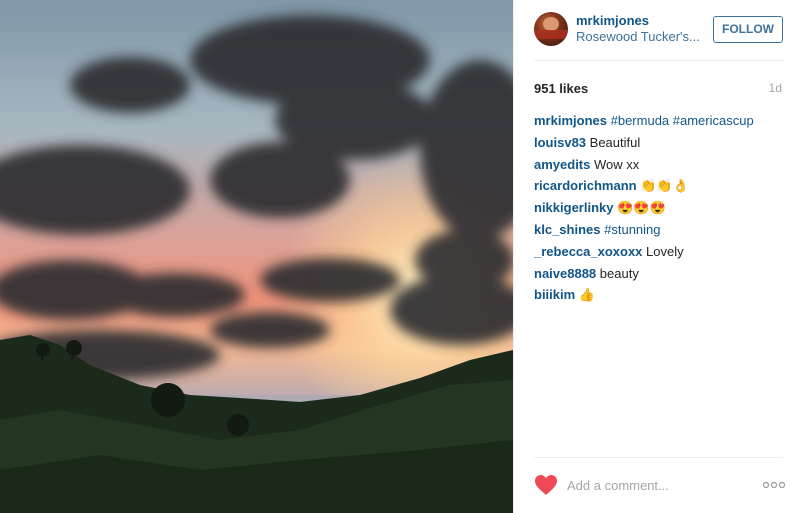  Describe the element at coordinates (661, 233) in the screenshot. I see `comment-item: klc_shines #stunning` at that location.